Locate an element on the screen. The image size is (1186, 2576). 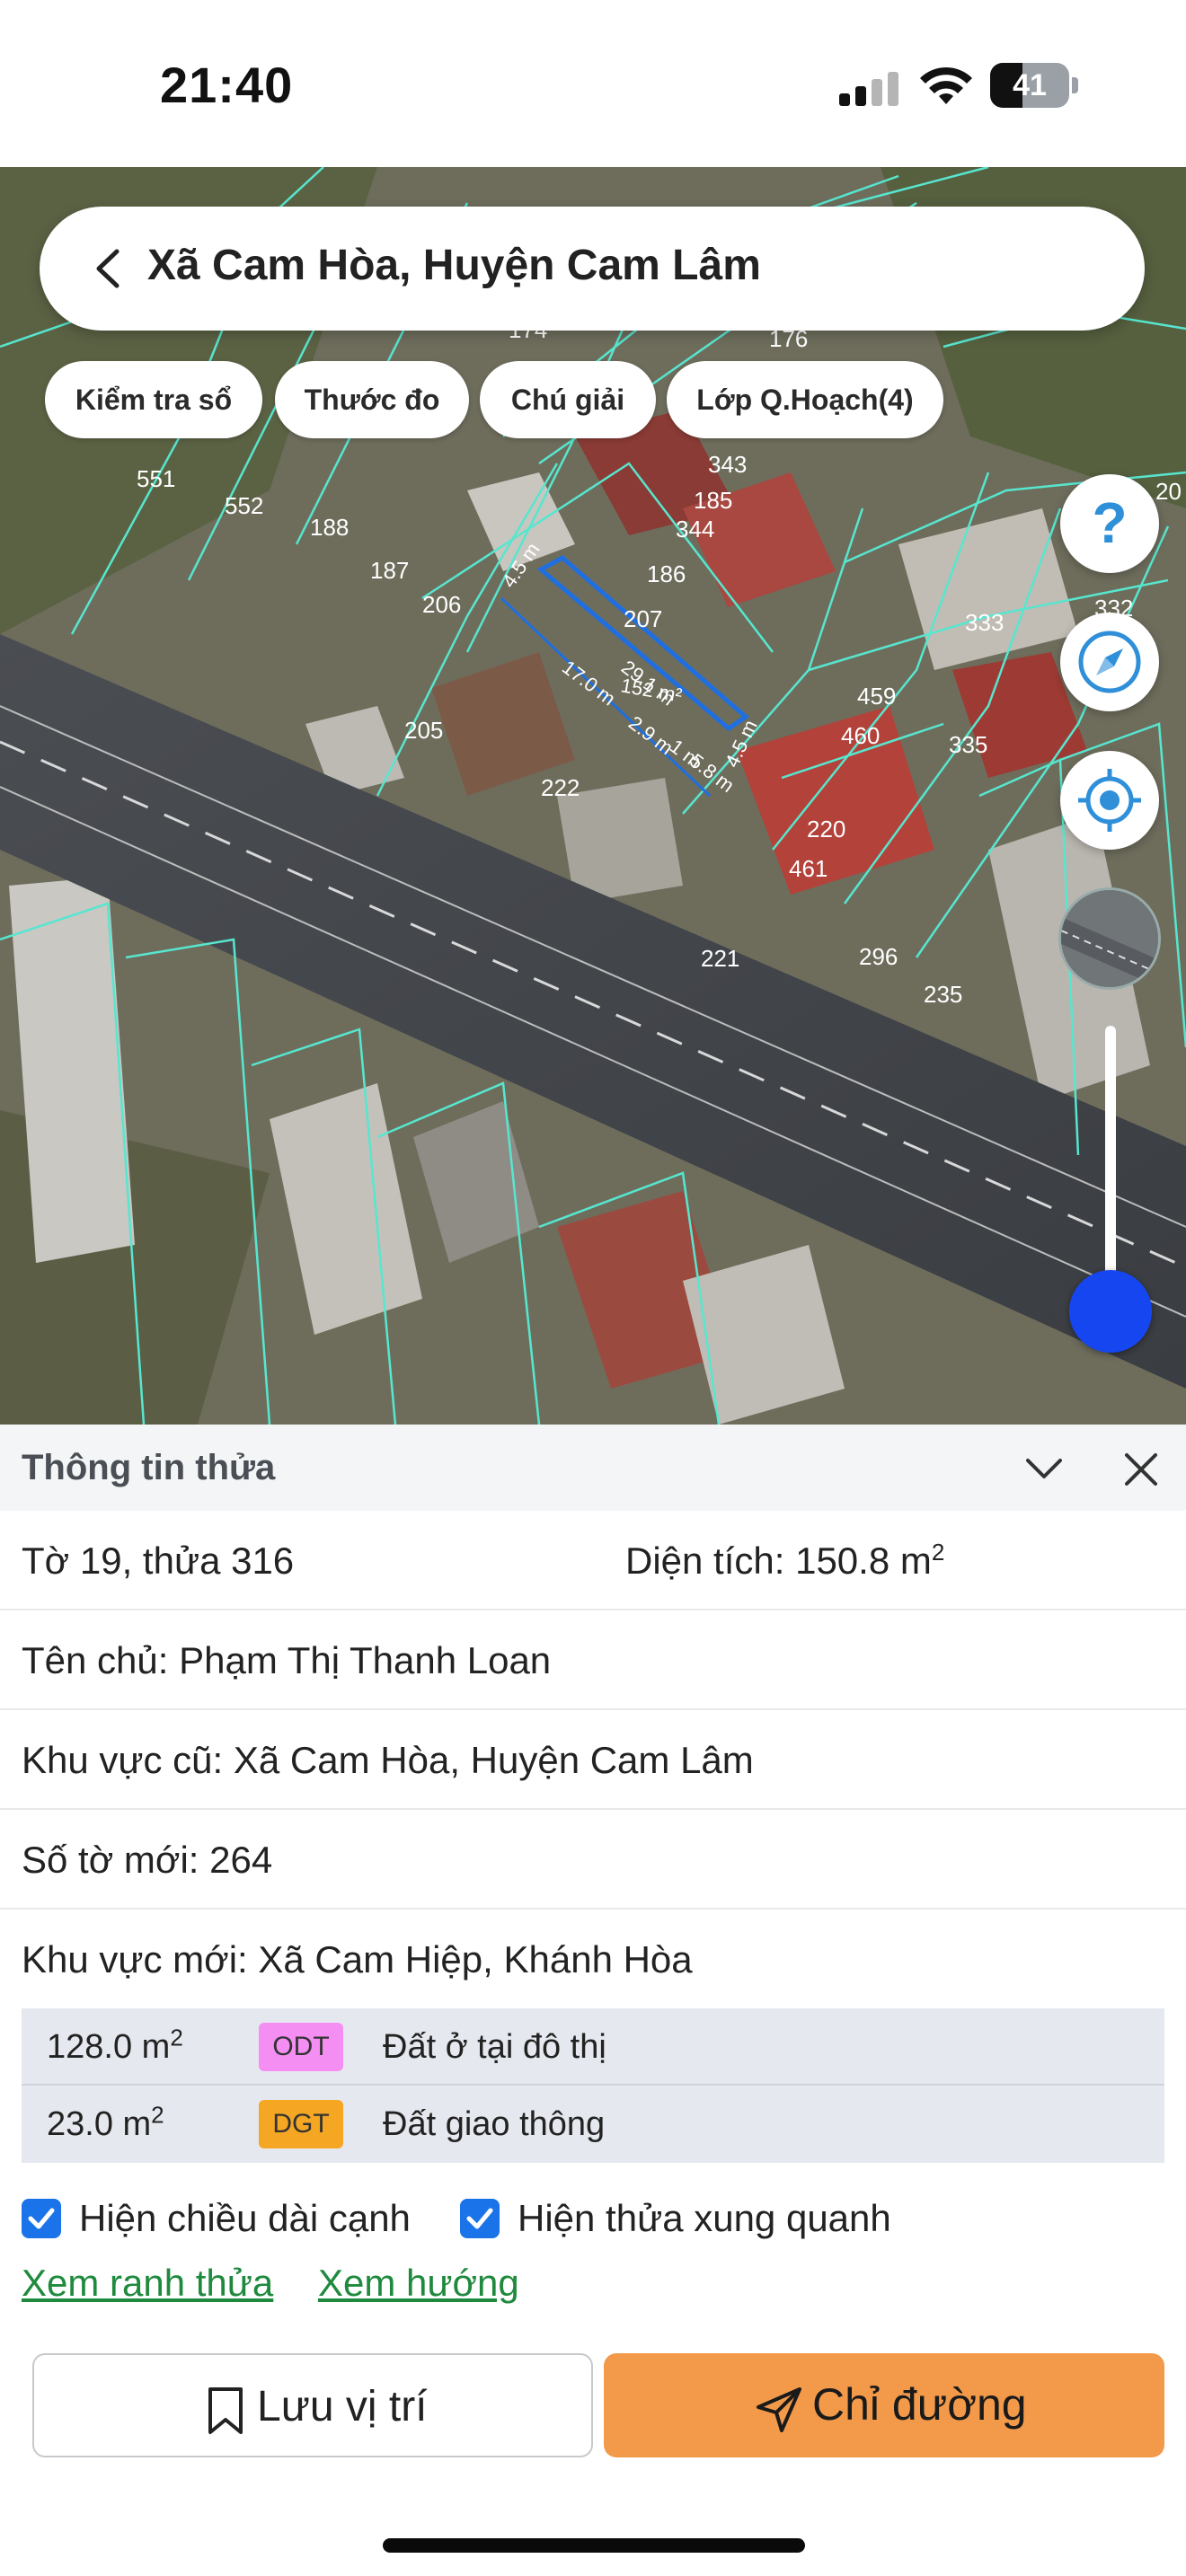
land-use-code-badge: DGT is located at coordinates (301, 2124).